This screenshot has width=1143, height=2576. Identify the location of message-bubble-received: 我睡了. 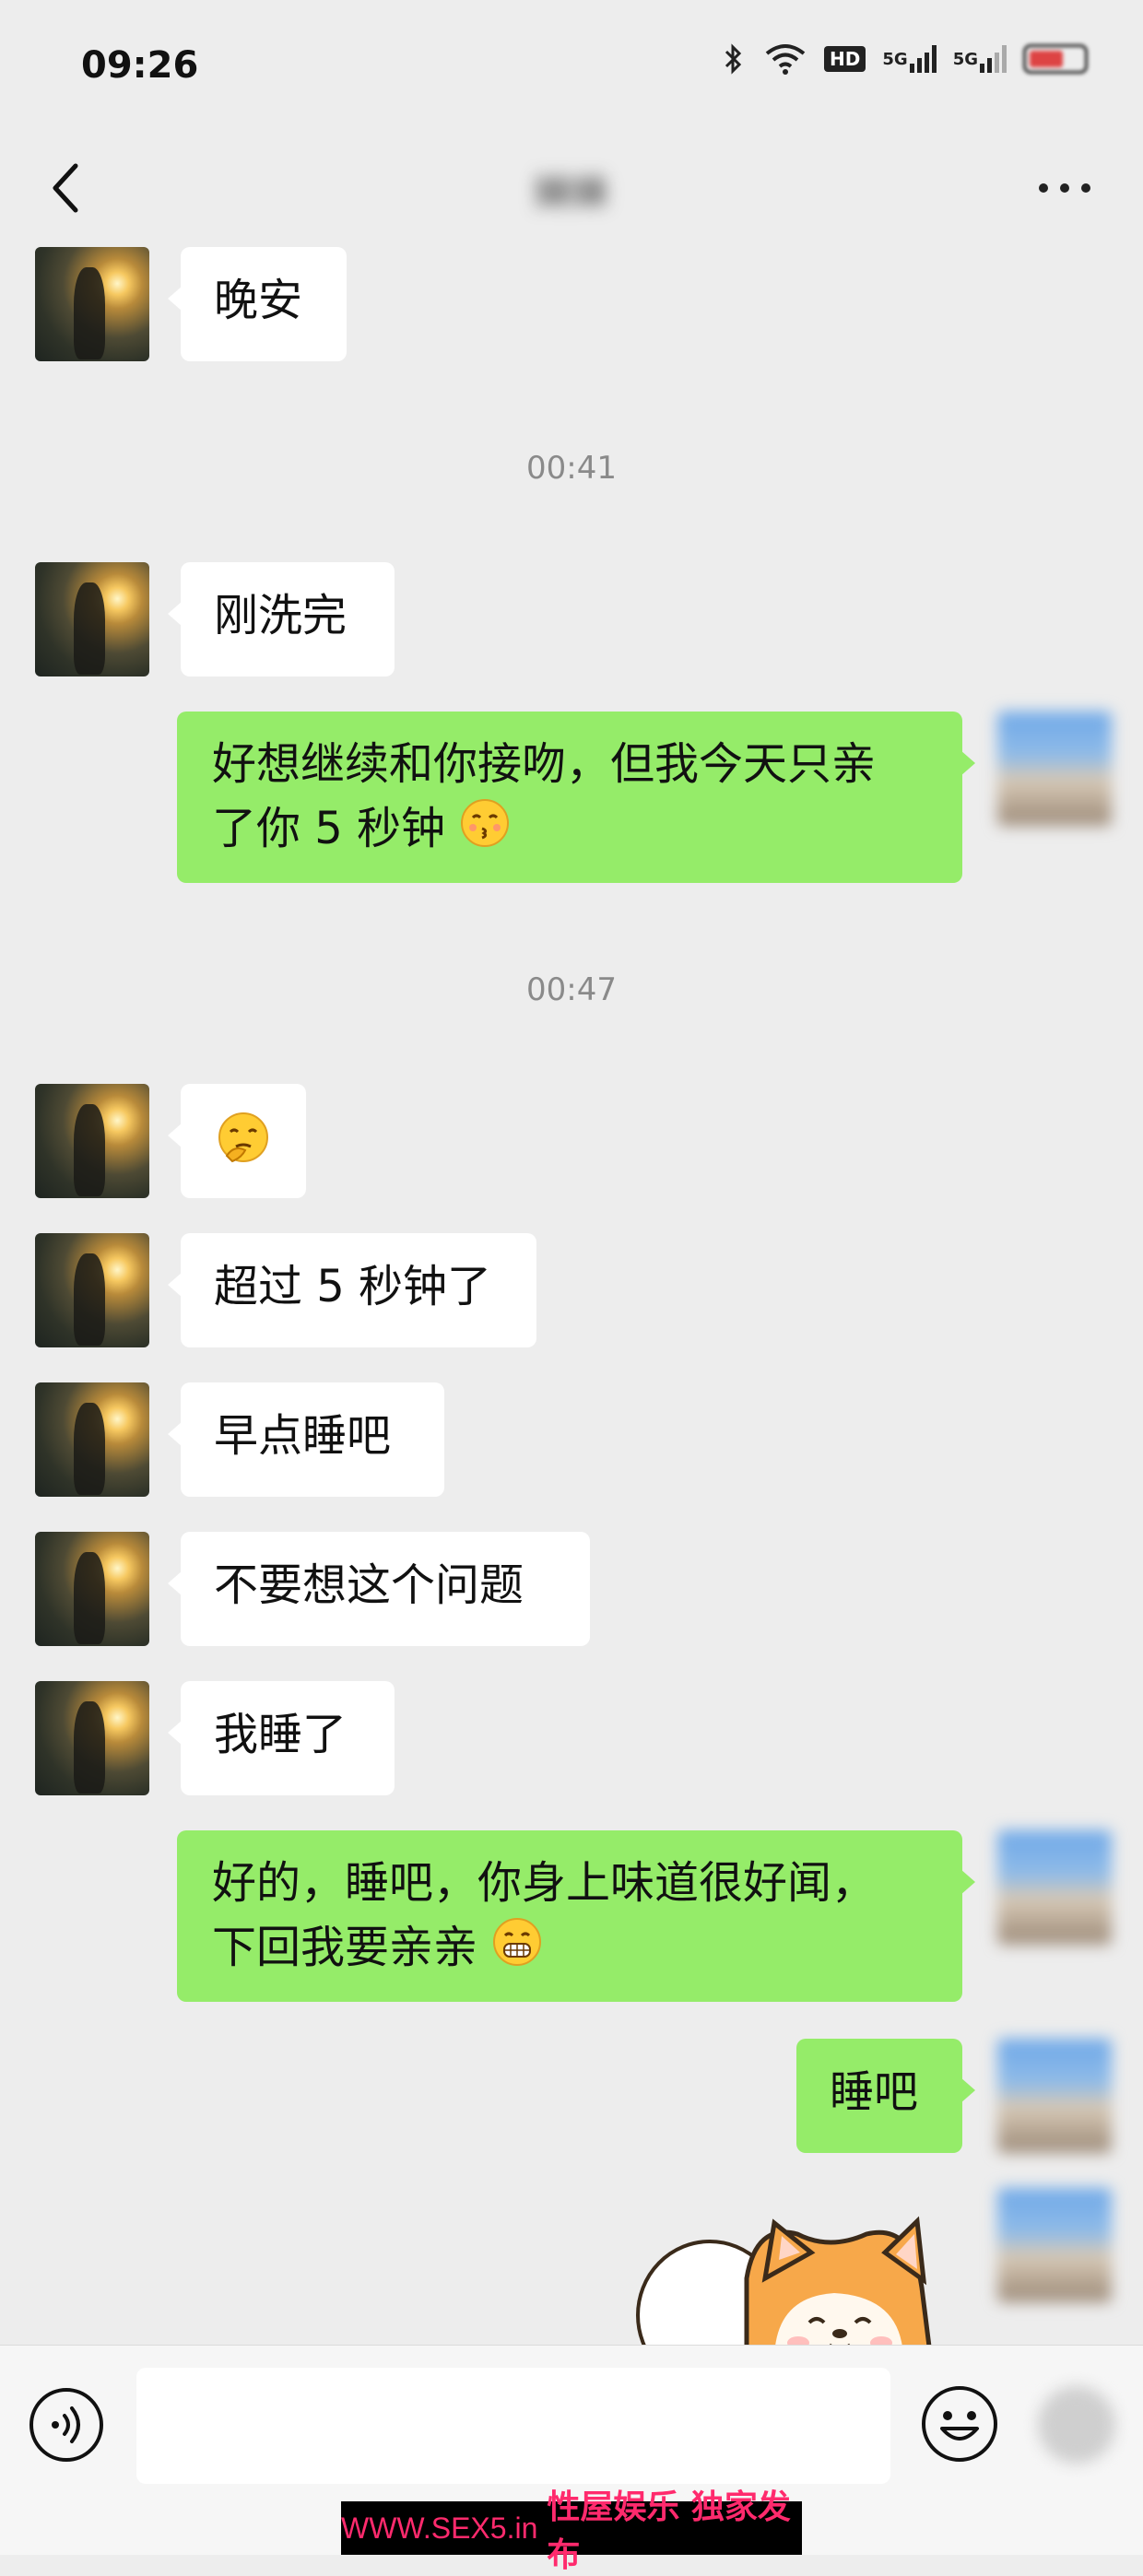
(281, 1738).